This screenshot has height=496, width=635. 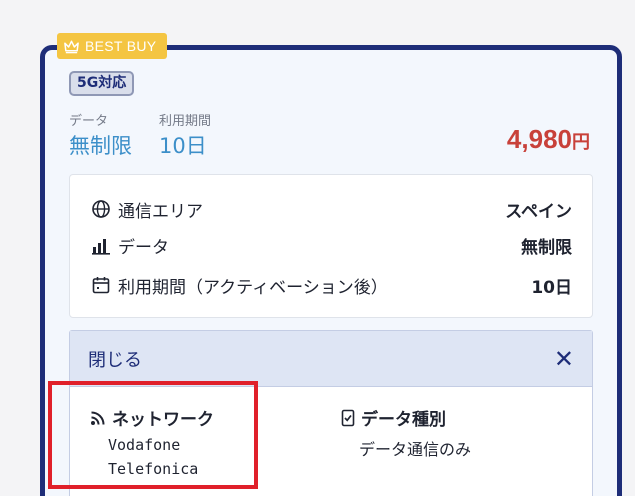 What do you see at coordinates (253, 287) in the screenshot?
I see `spec-key: 利用期間（アクティベーション後）` at bounding box center [253, 287].